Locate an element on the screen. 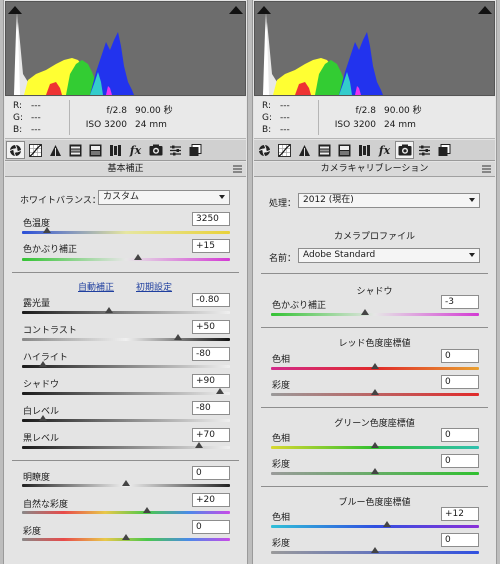 This screenshot has height=564, width=500. tint-input: +15 is located at coordinates (211, 246).